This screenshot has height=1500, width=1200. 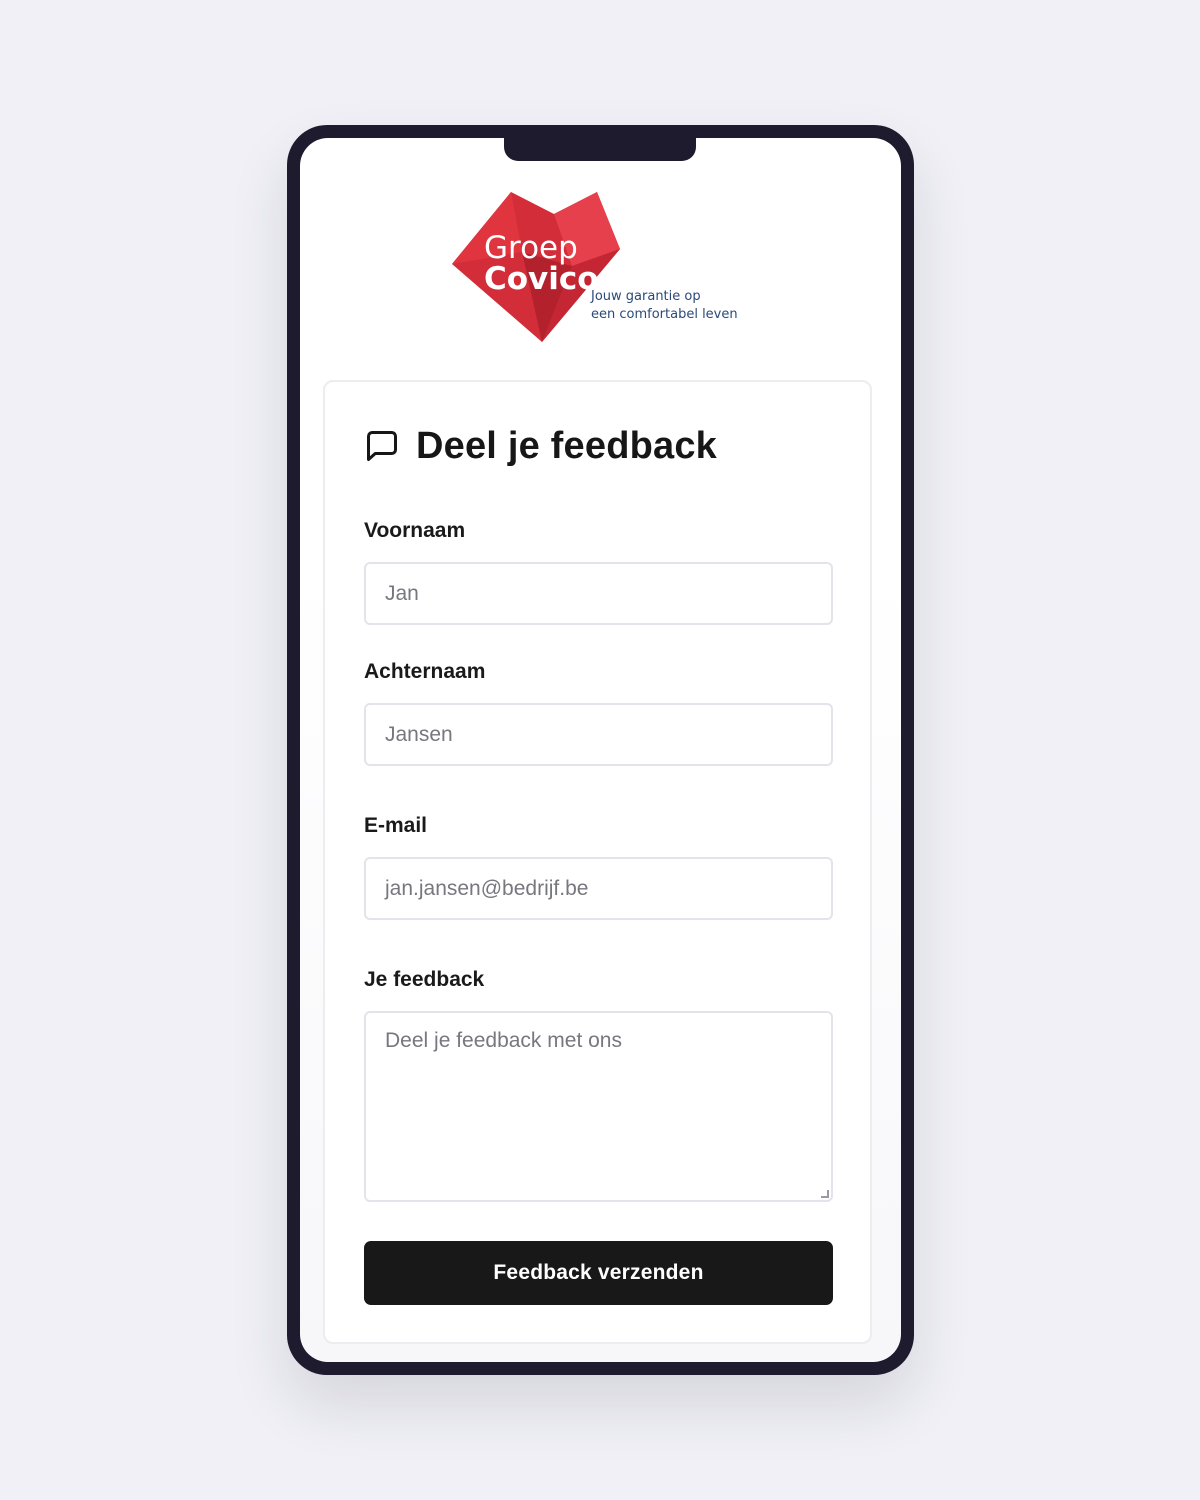 I want to click on submit-feedback-button: Feedback verzenden, so click(x=598, y=1273).